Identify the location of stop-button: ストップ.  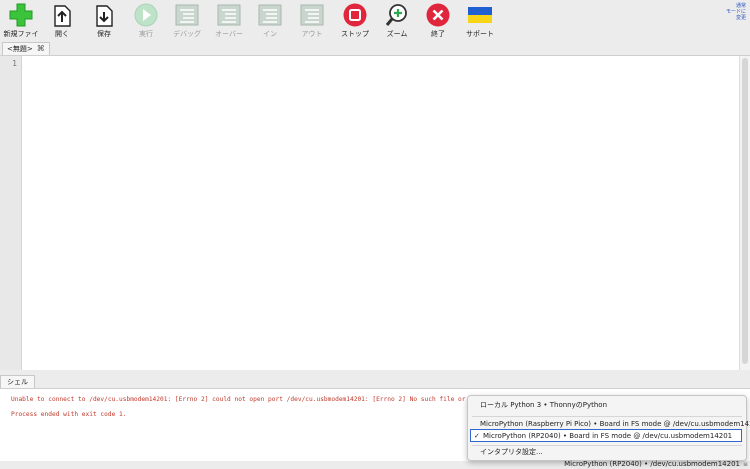
(355, 21).